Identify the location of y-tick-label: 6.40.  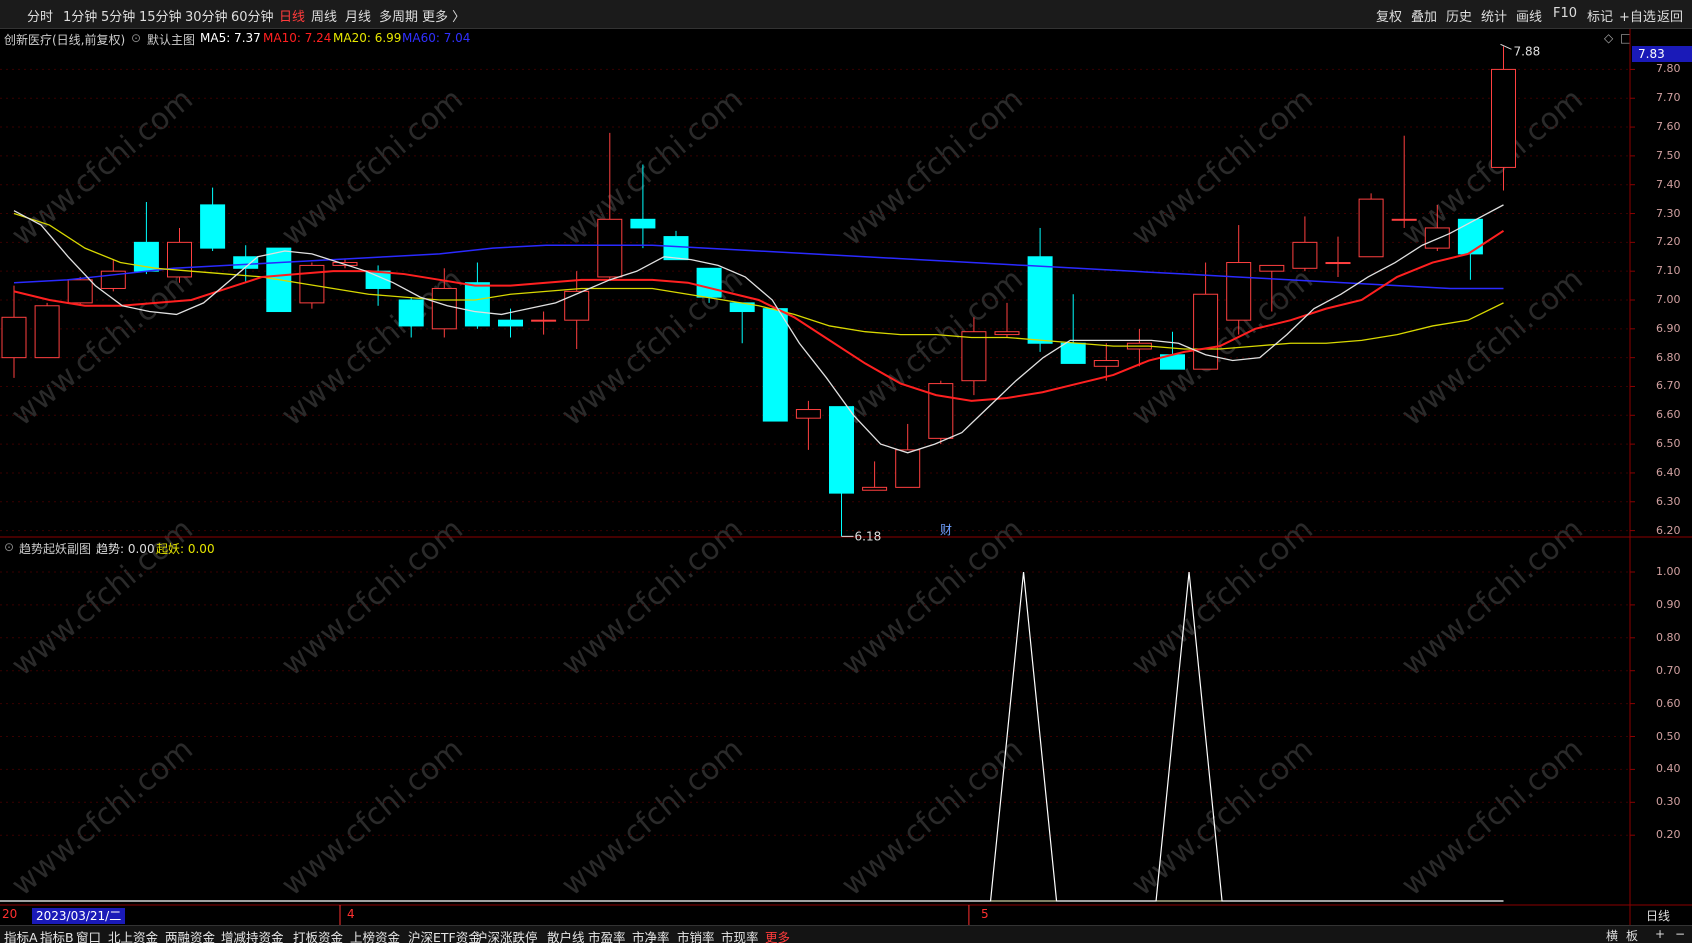
(1668, 472).